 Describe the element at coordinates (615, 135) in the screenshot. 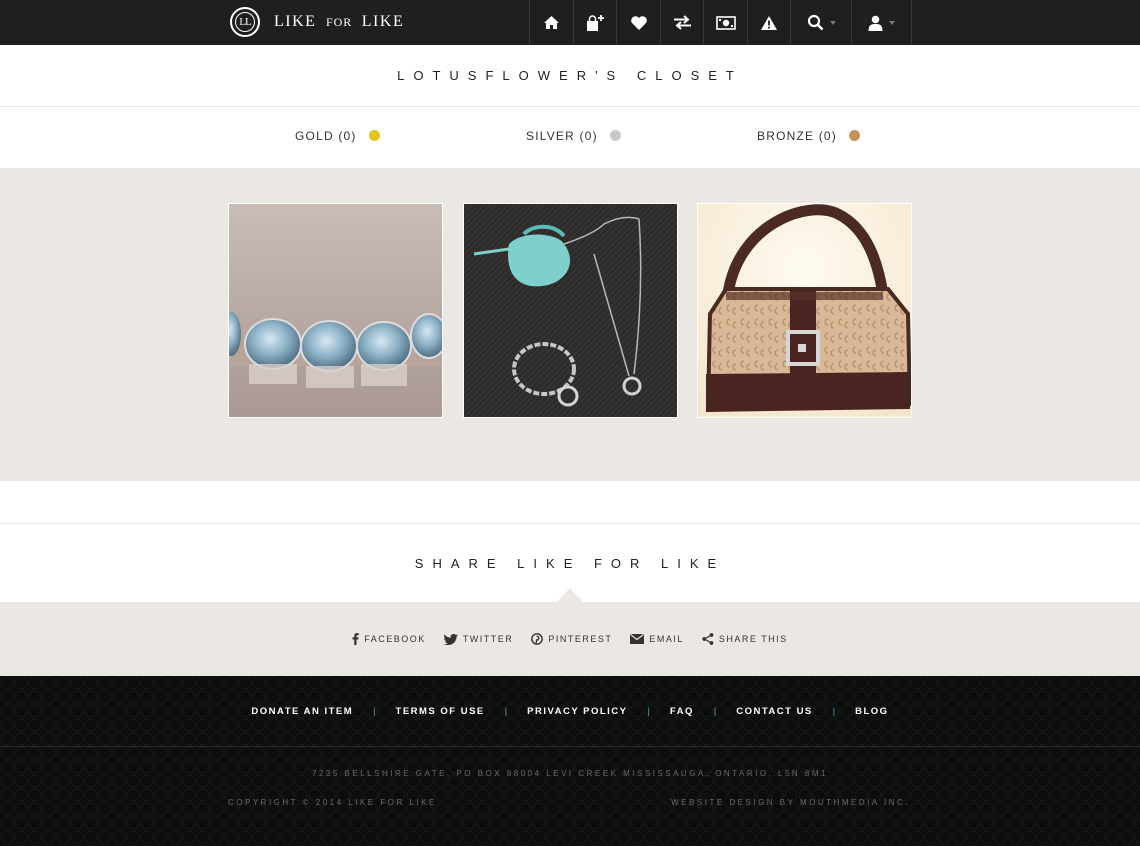

I see `silver-dot-icon` at that location.